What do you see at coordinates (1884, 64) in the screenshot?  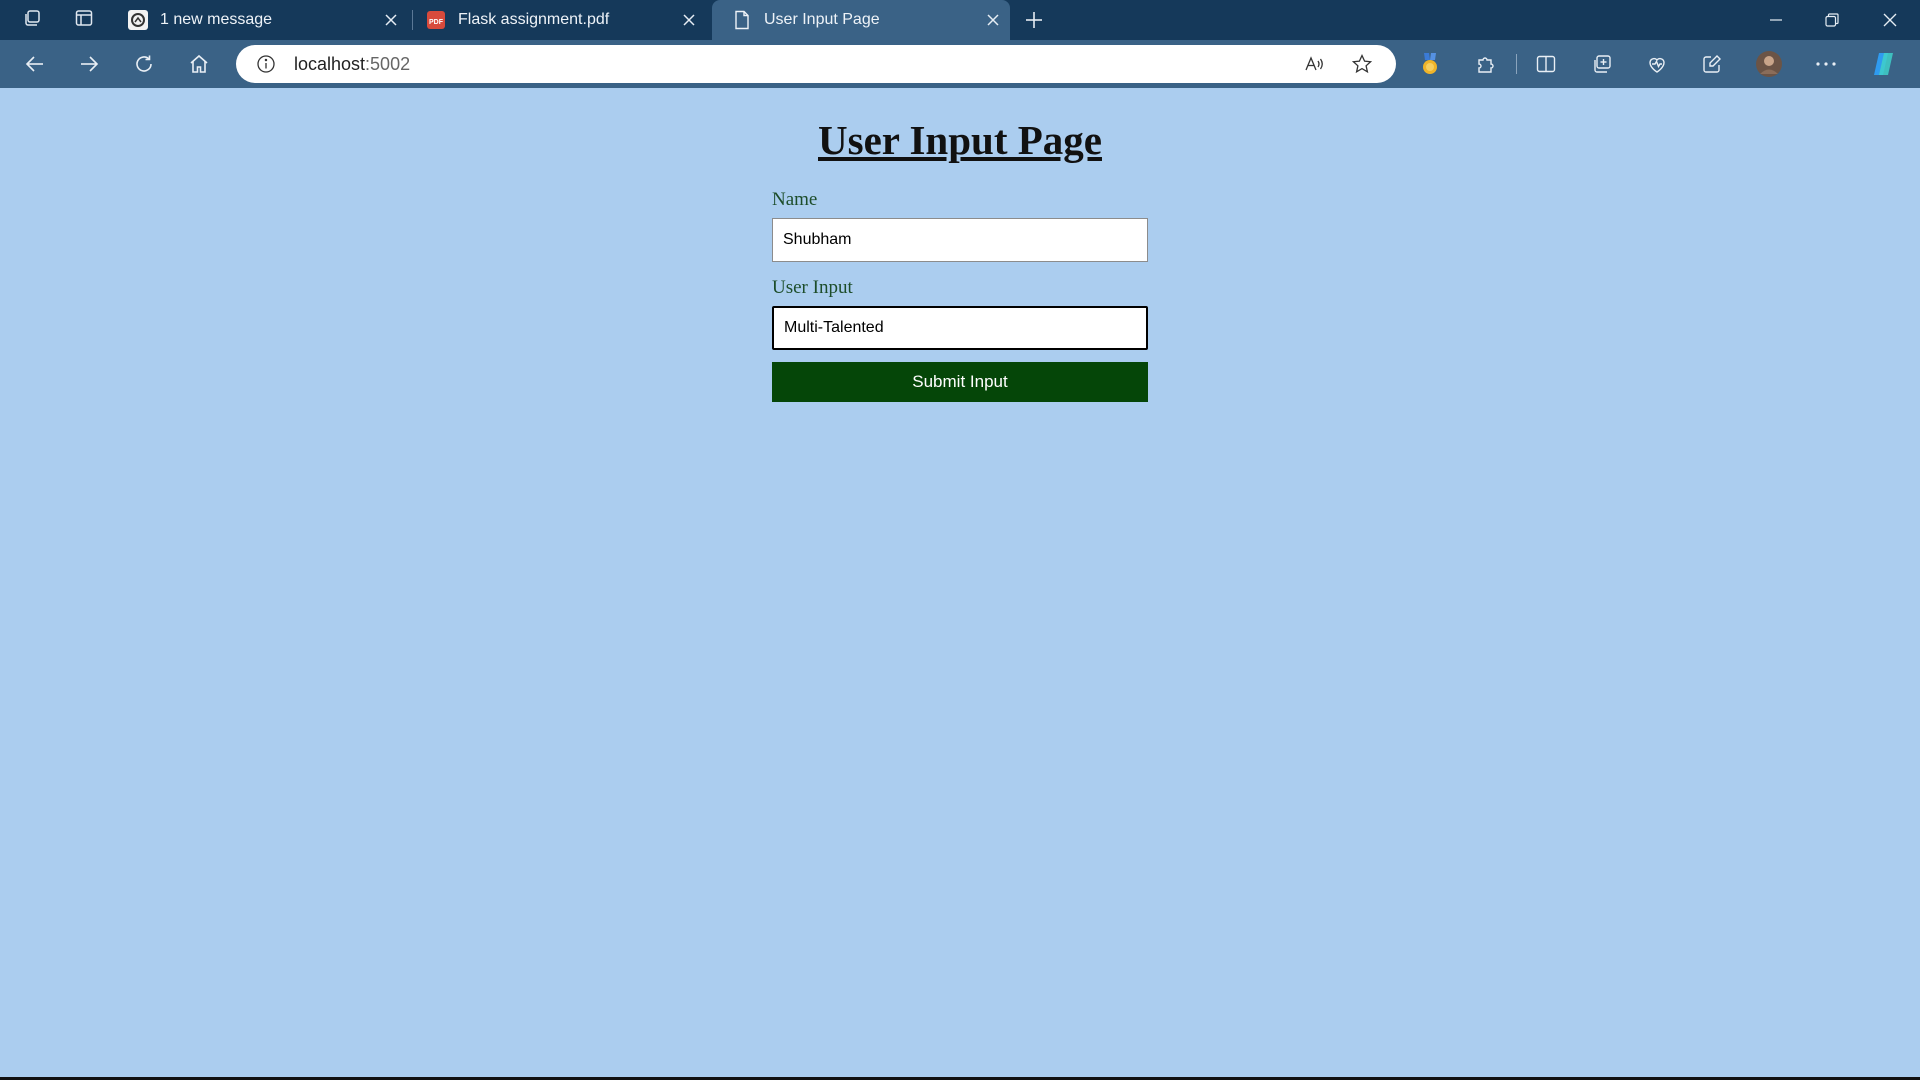 I see `copilot-icon` at bounding box center [1884, 64].